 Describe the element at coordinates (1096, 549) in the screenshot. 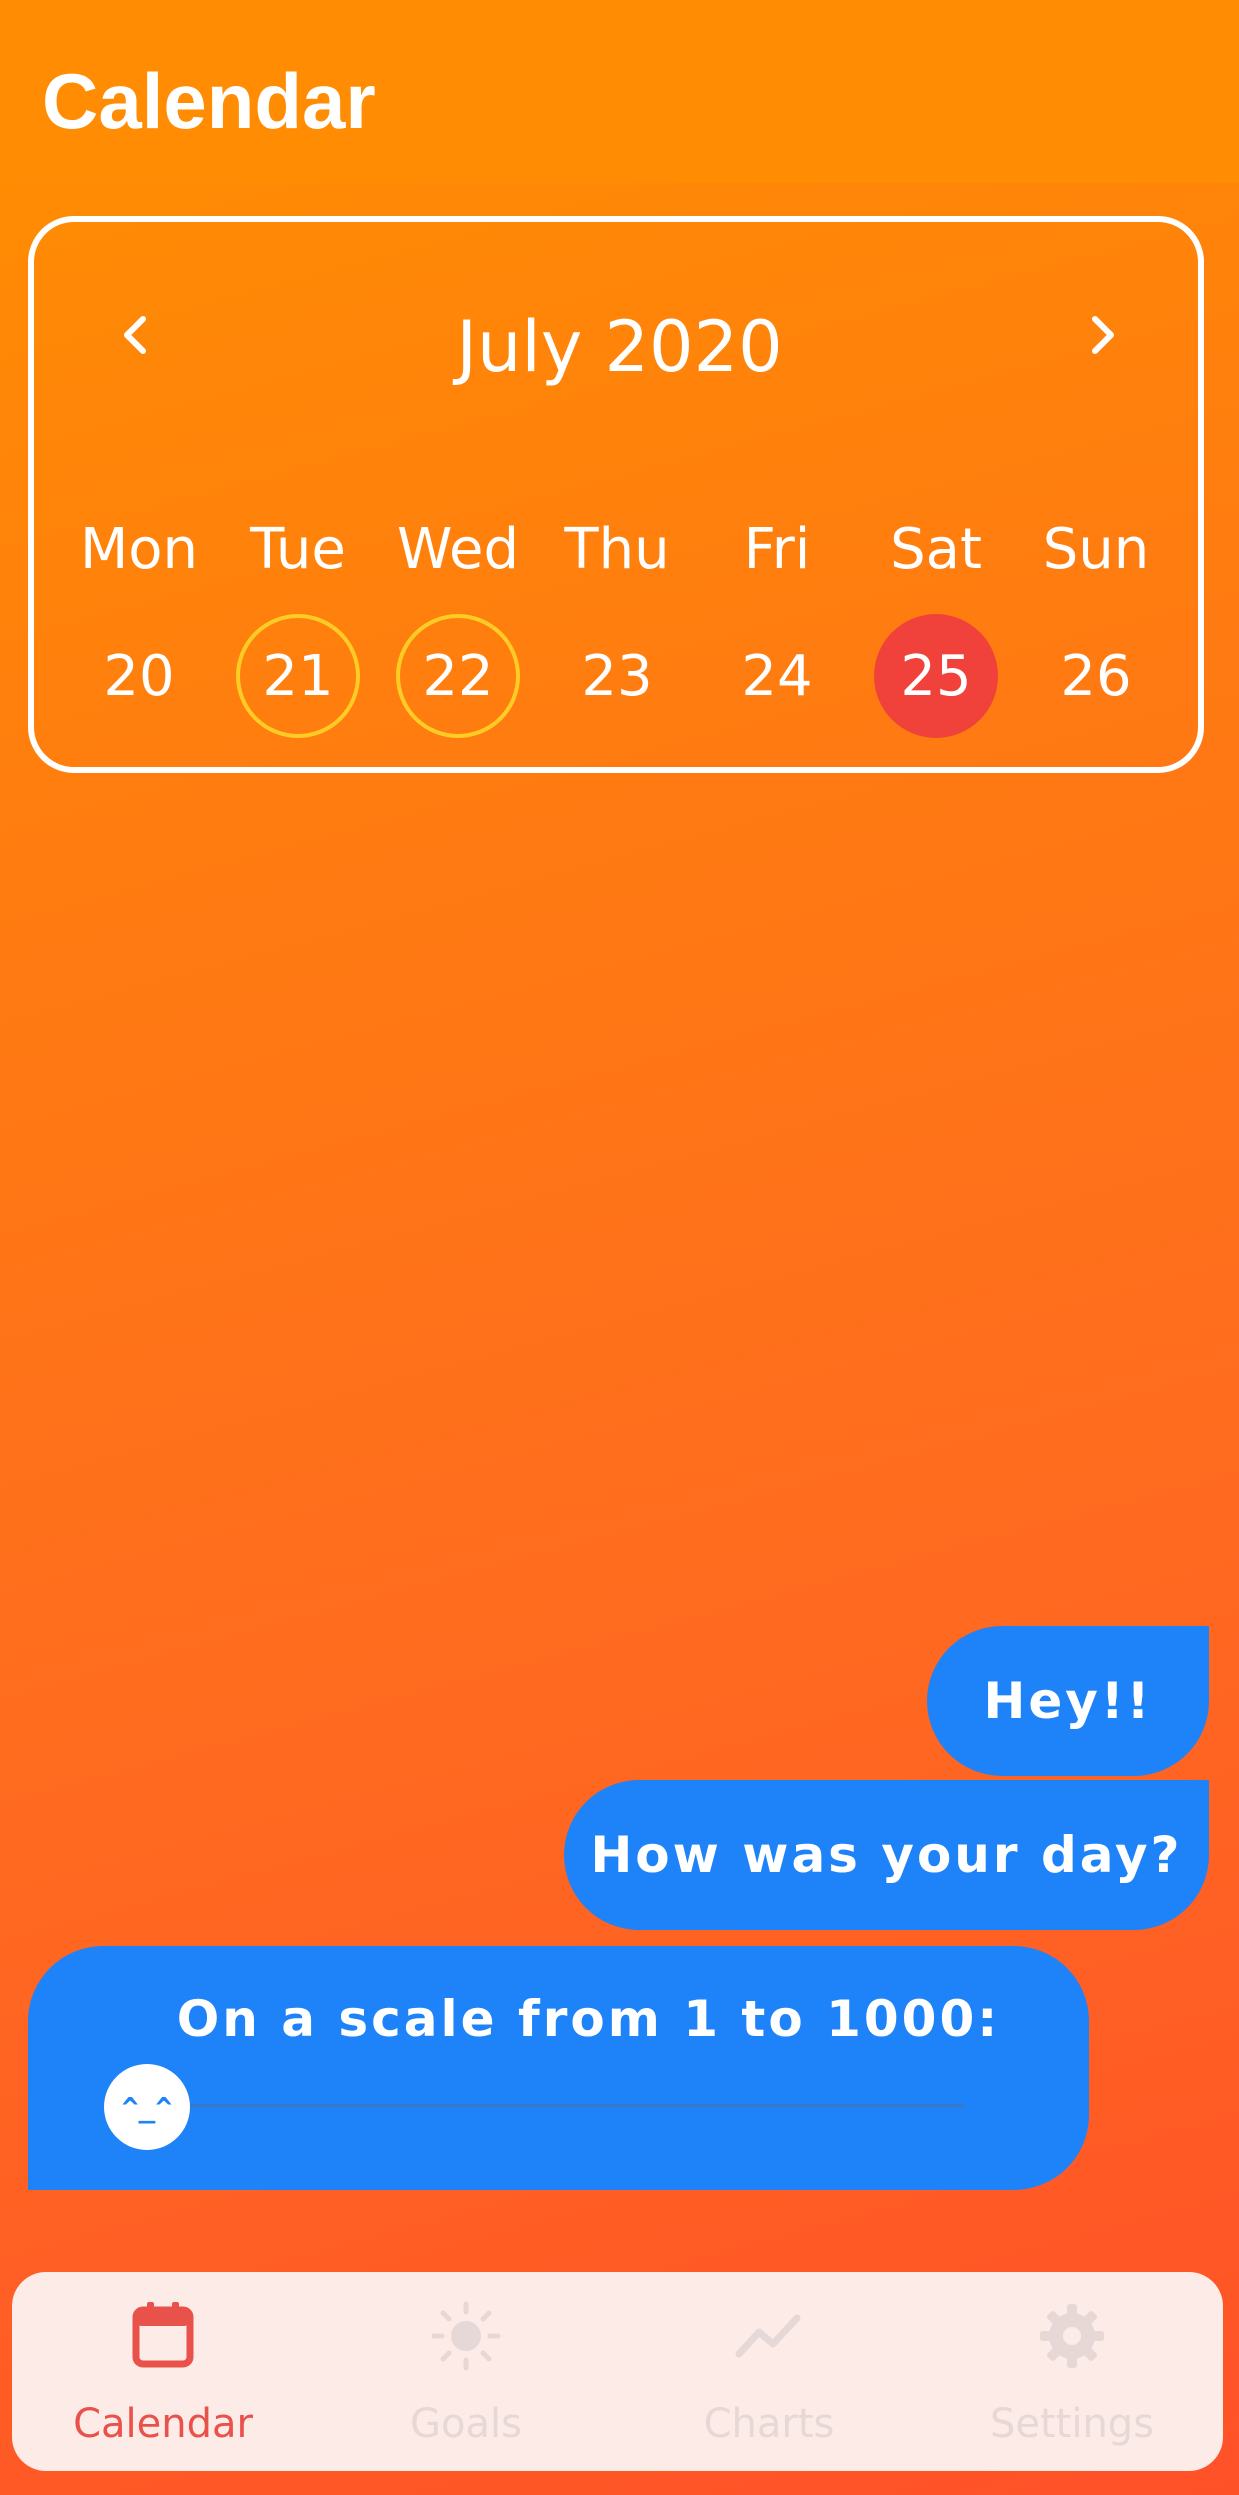

I see `weekday-sun: Sun` at that location.